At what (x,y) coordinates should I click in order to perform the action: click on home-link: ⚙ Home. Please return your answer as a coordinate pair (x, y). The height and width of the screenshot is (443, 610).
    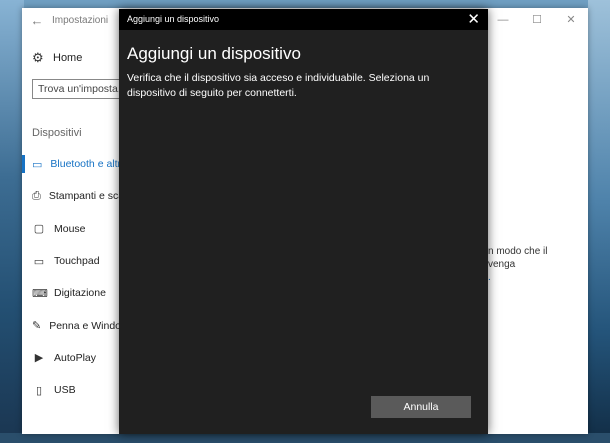
    Looking at the image, I should click on (57, 58).